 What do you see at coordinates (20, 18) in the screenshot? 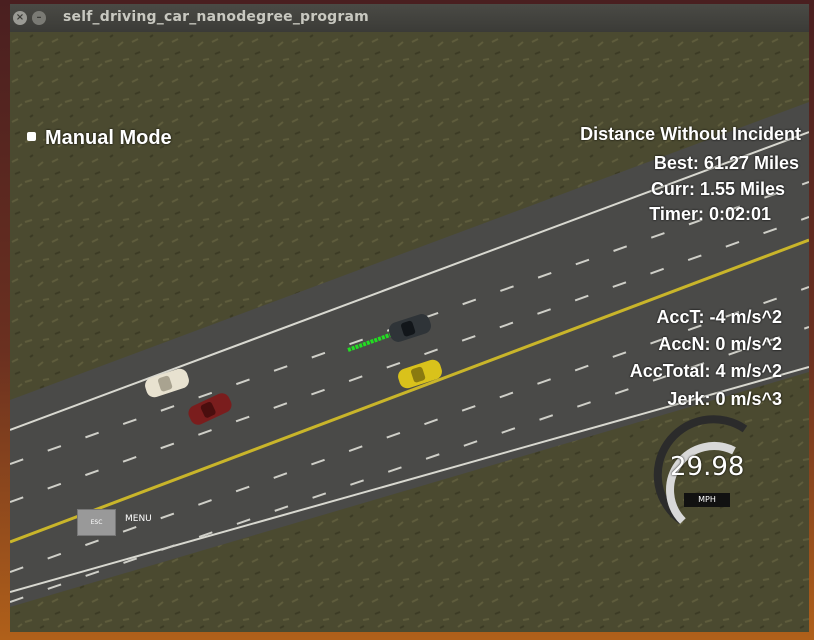
I see `close-icon: ×` at bounding box center [20, 18].